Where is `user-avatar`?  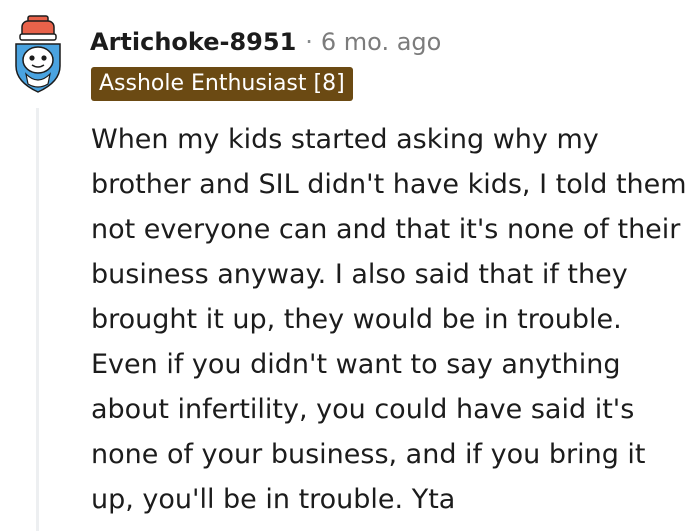 user-avatar is located at coordinates (38, 55).